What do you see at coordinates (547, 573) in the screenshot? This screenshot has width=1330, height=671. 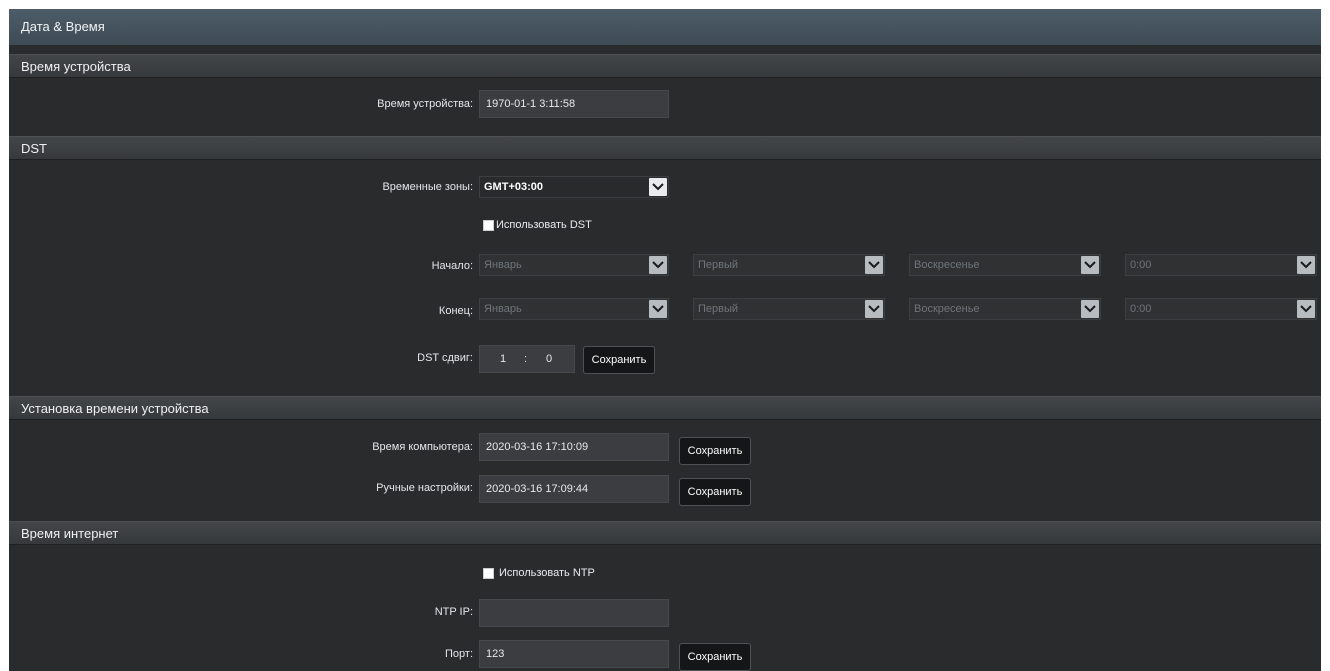 I see `use-ntp-label: Использовать NTP` at bounding box center [547, 573].